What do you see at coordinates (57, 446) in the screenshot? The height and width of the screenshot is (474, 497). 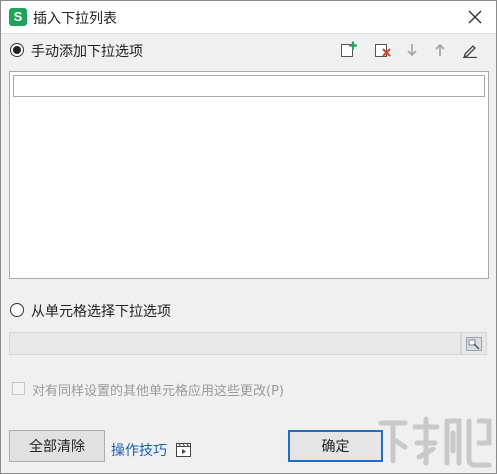 I see `clear-all-button: 全部清除` at bounding box center [57, 446].